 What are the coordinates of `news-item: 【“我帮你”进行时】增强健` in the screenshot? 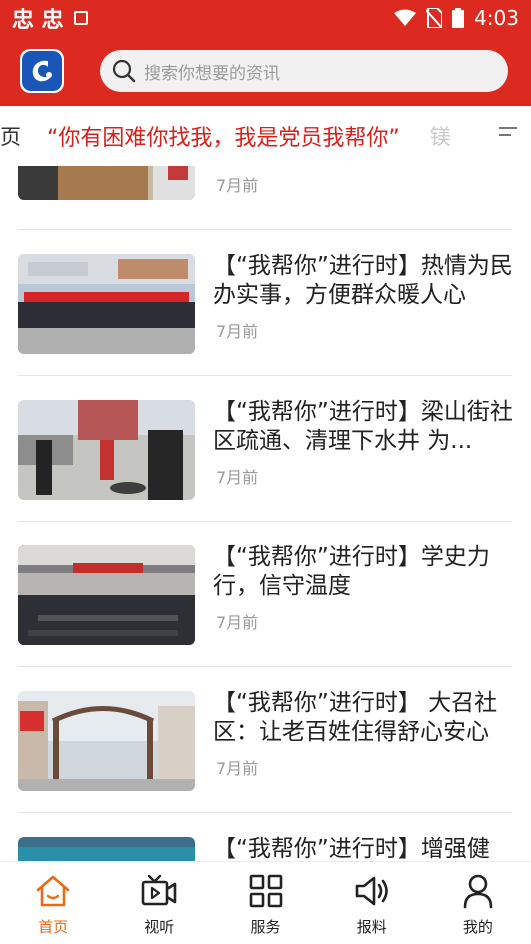 It's located at (265, 837).